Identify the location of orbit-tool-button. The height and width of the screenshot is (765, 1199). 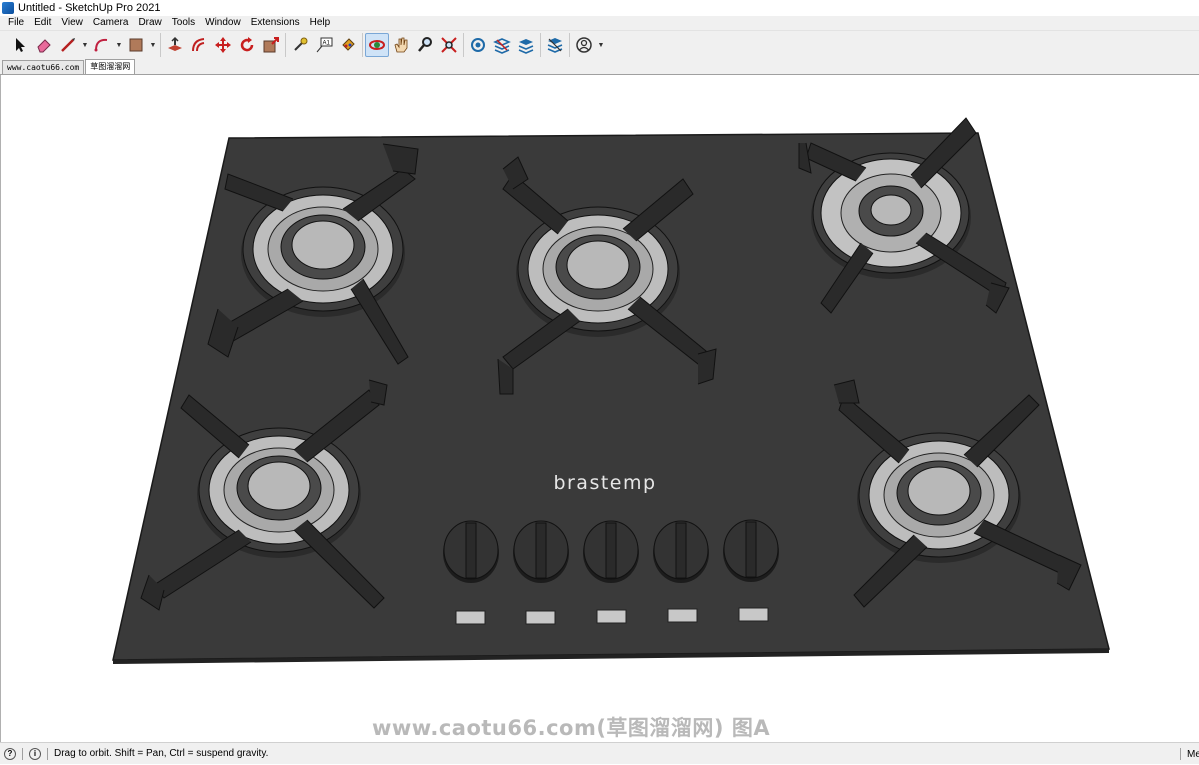
(377, 45).